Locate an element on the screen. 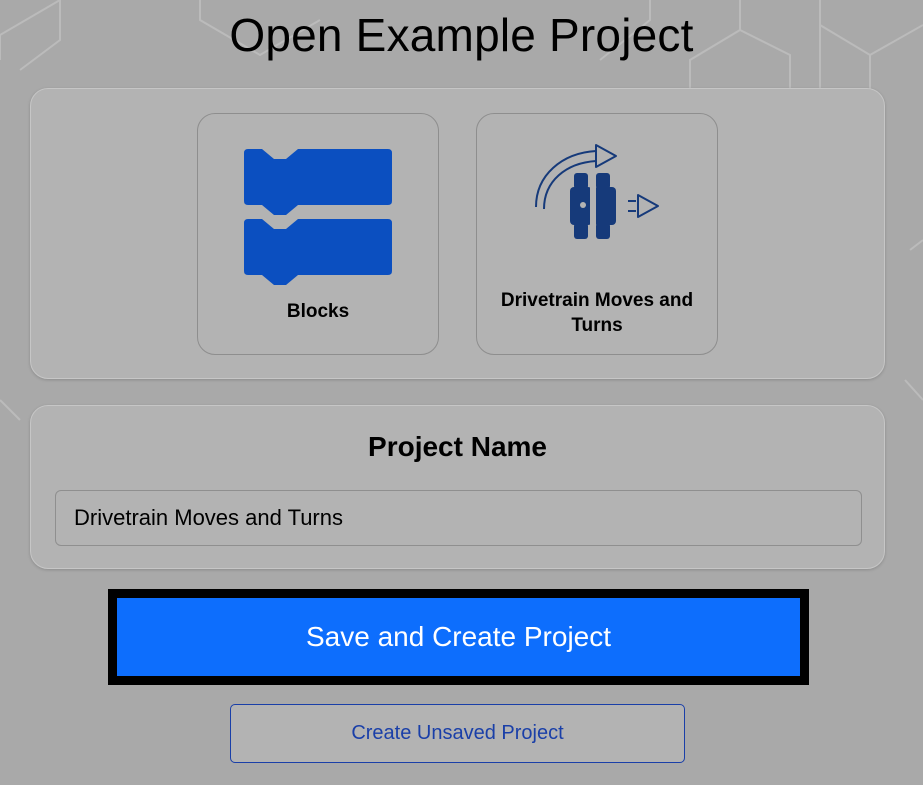 The height and width of the screenshot is (785, 923). blocks-icon is located at coordinates (318, 217).